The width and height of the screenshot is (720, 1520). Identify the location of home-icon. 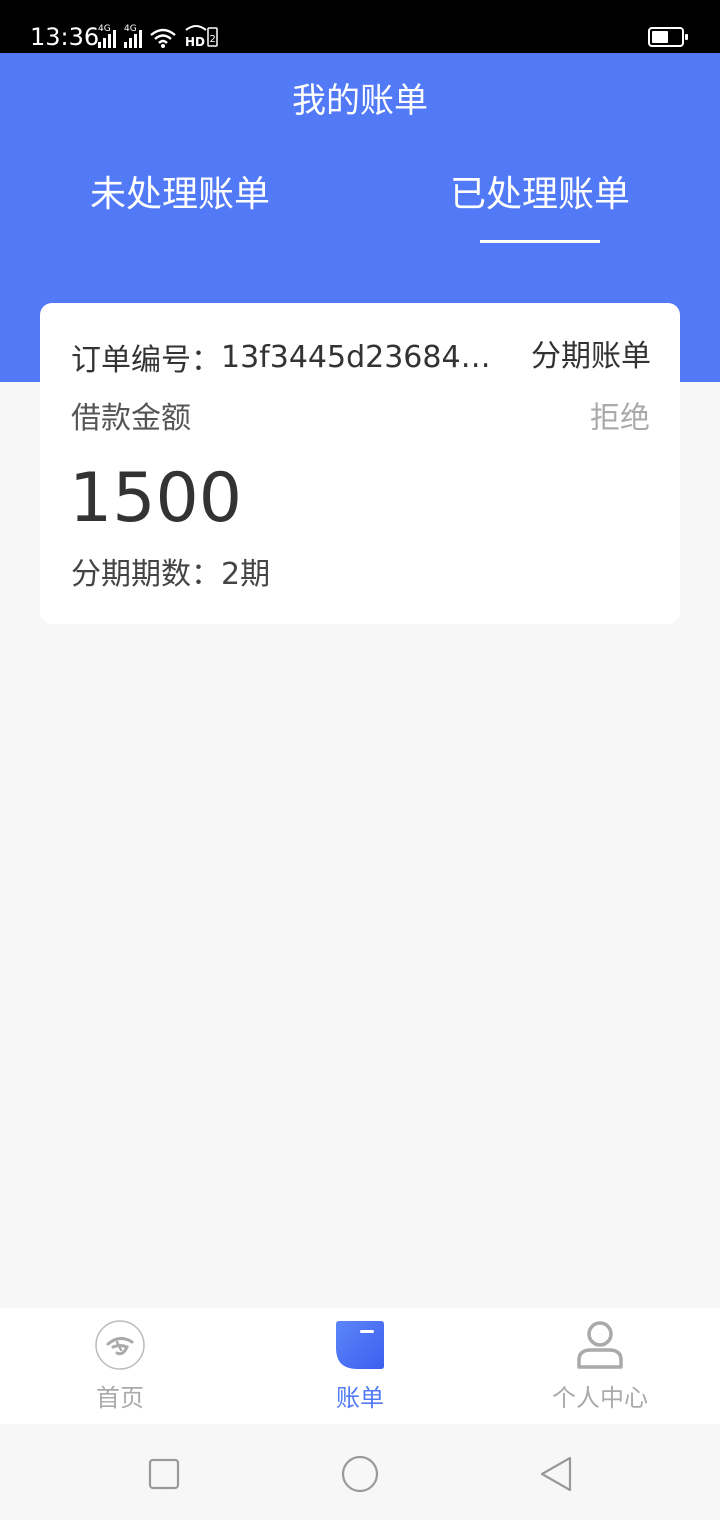
(120, 1345).